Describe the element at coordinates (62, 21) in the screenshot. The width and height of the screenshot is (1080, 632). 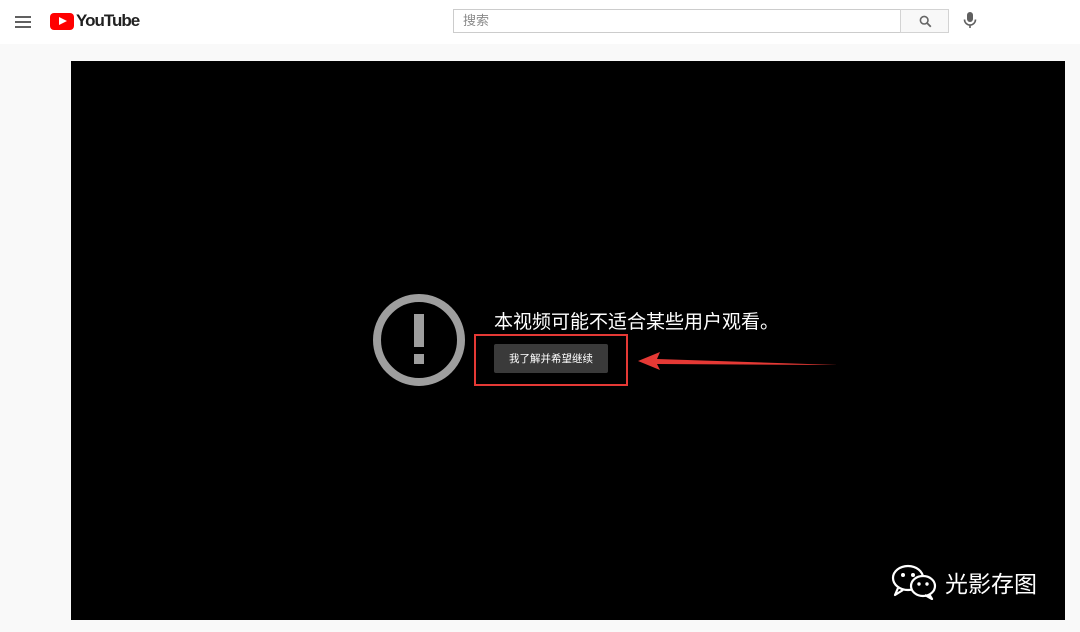
I see `youtube-play-icon` at that location.